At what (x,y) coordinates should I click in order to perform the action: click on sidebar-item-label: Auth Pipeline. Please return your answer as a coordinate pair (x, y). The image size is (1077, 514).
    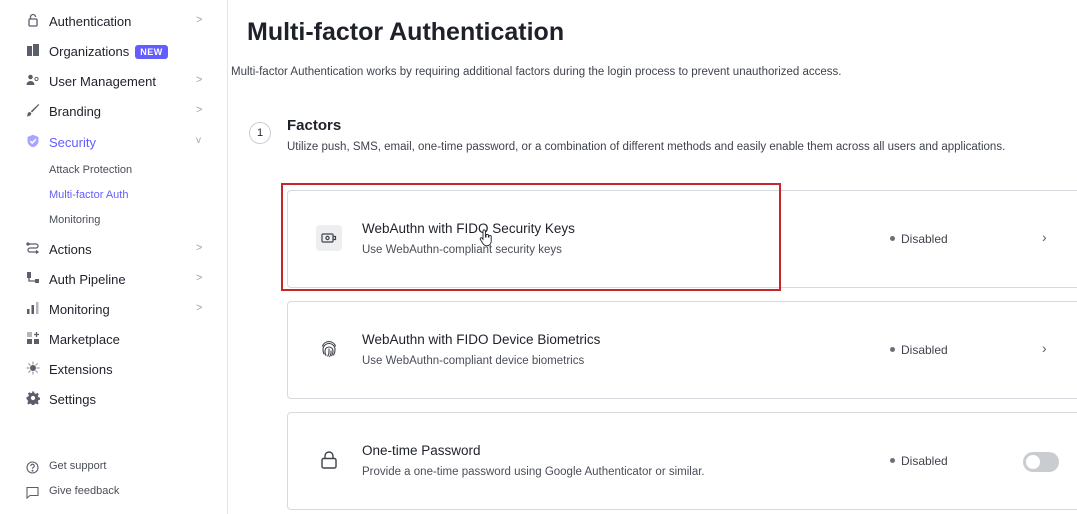
    Looking at the image, I should click on (87, 279).